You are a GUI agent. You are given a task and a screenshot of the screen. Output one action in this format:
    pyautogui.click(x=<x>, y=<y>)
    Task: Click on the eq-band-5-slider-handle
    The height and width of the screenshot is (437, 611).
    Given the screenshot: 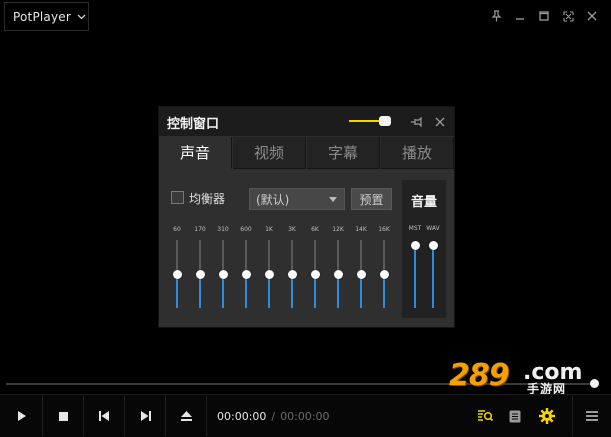 What is the action you would take?
    pyautogui.click(x=292, y=274)
    